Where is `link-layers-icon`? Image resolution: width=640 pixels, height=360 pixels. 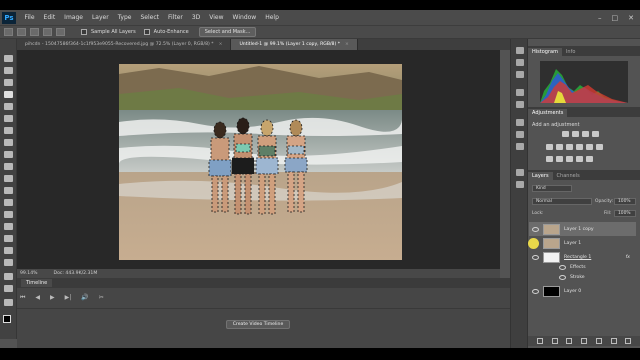
link-layers-icon is located at coordinates (539, 341).